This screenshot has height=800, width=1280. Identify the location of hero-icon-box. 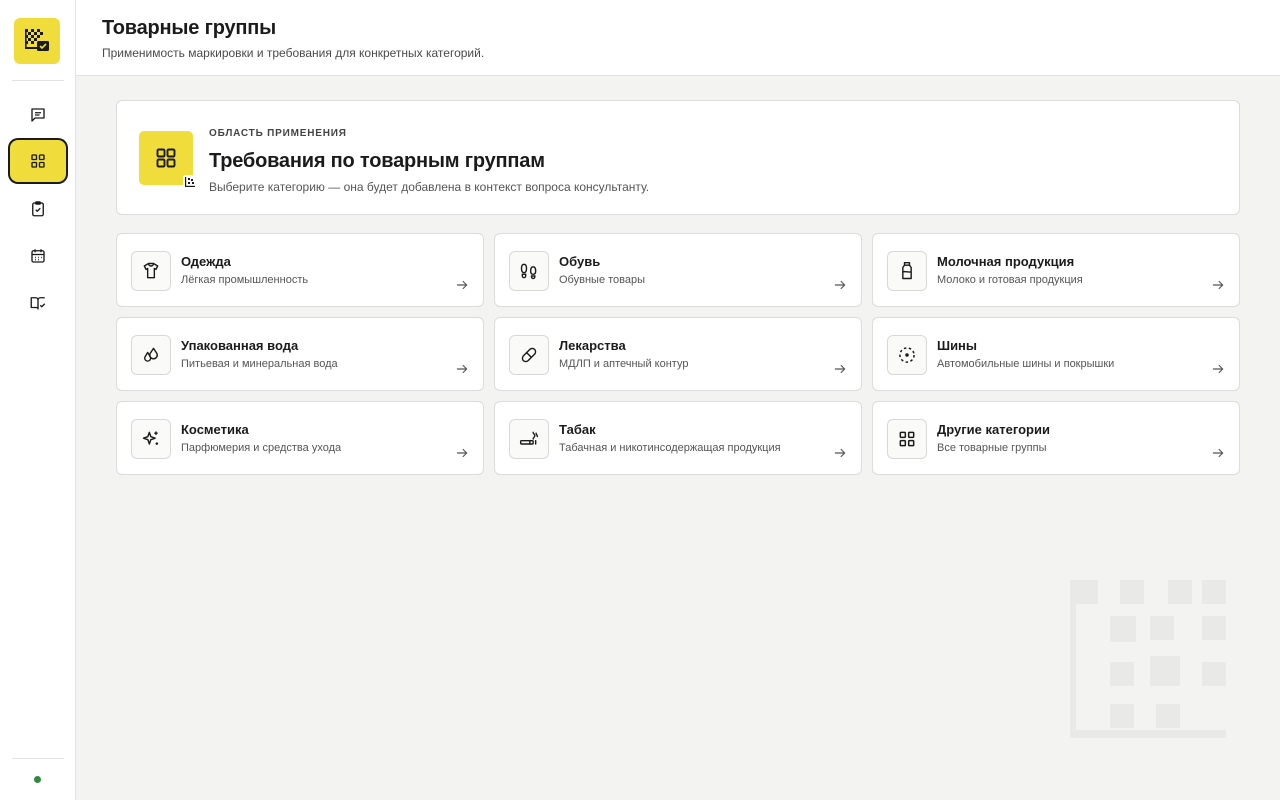
(168, 160).